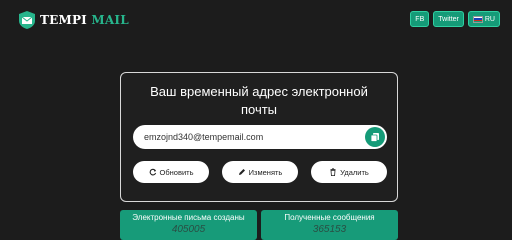  Describe the element at coordinates (27, 20) in the screenshot. I see `envelope-shield-icon` at that location.